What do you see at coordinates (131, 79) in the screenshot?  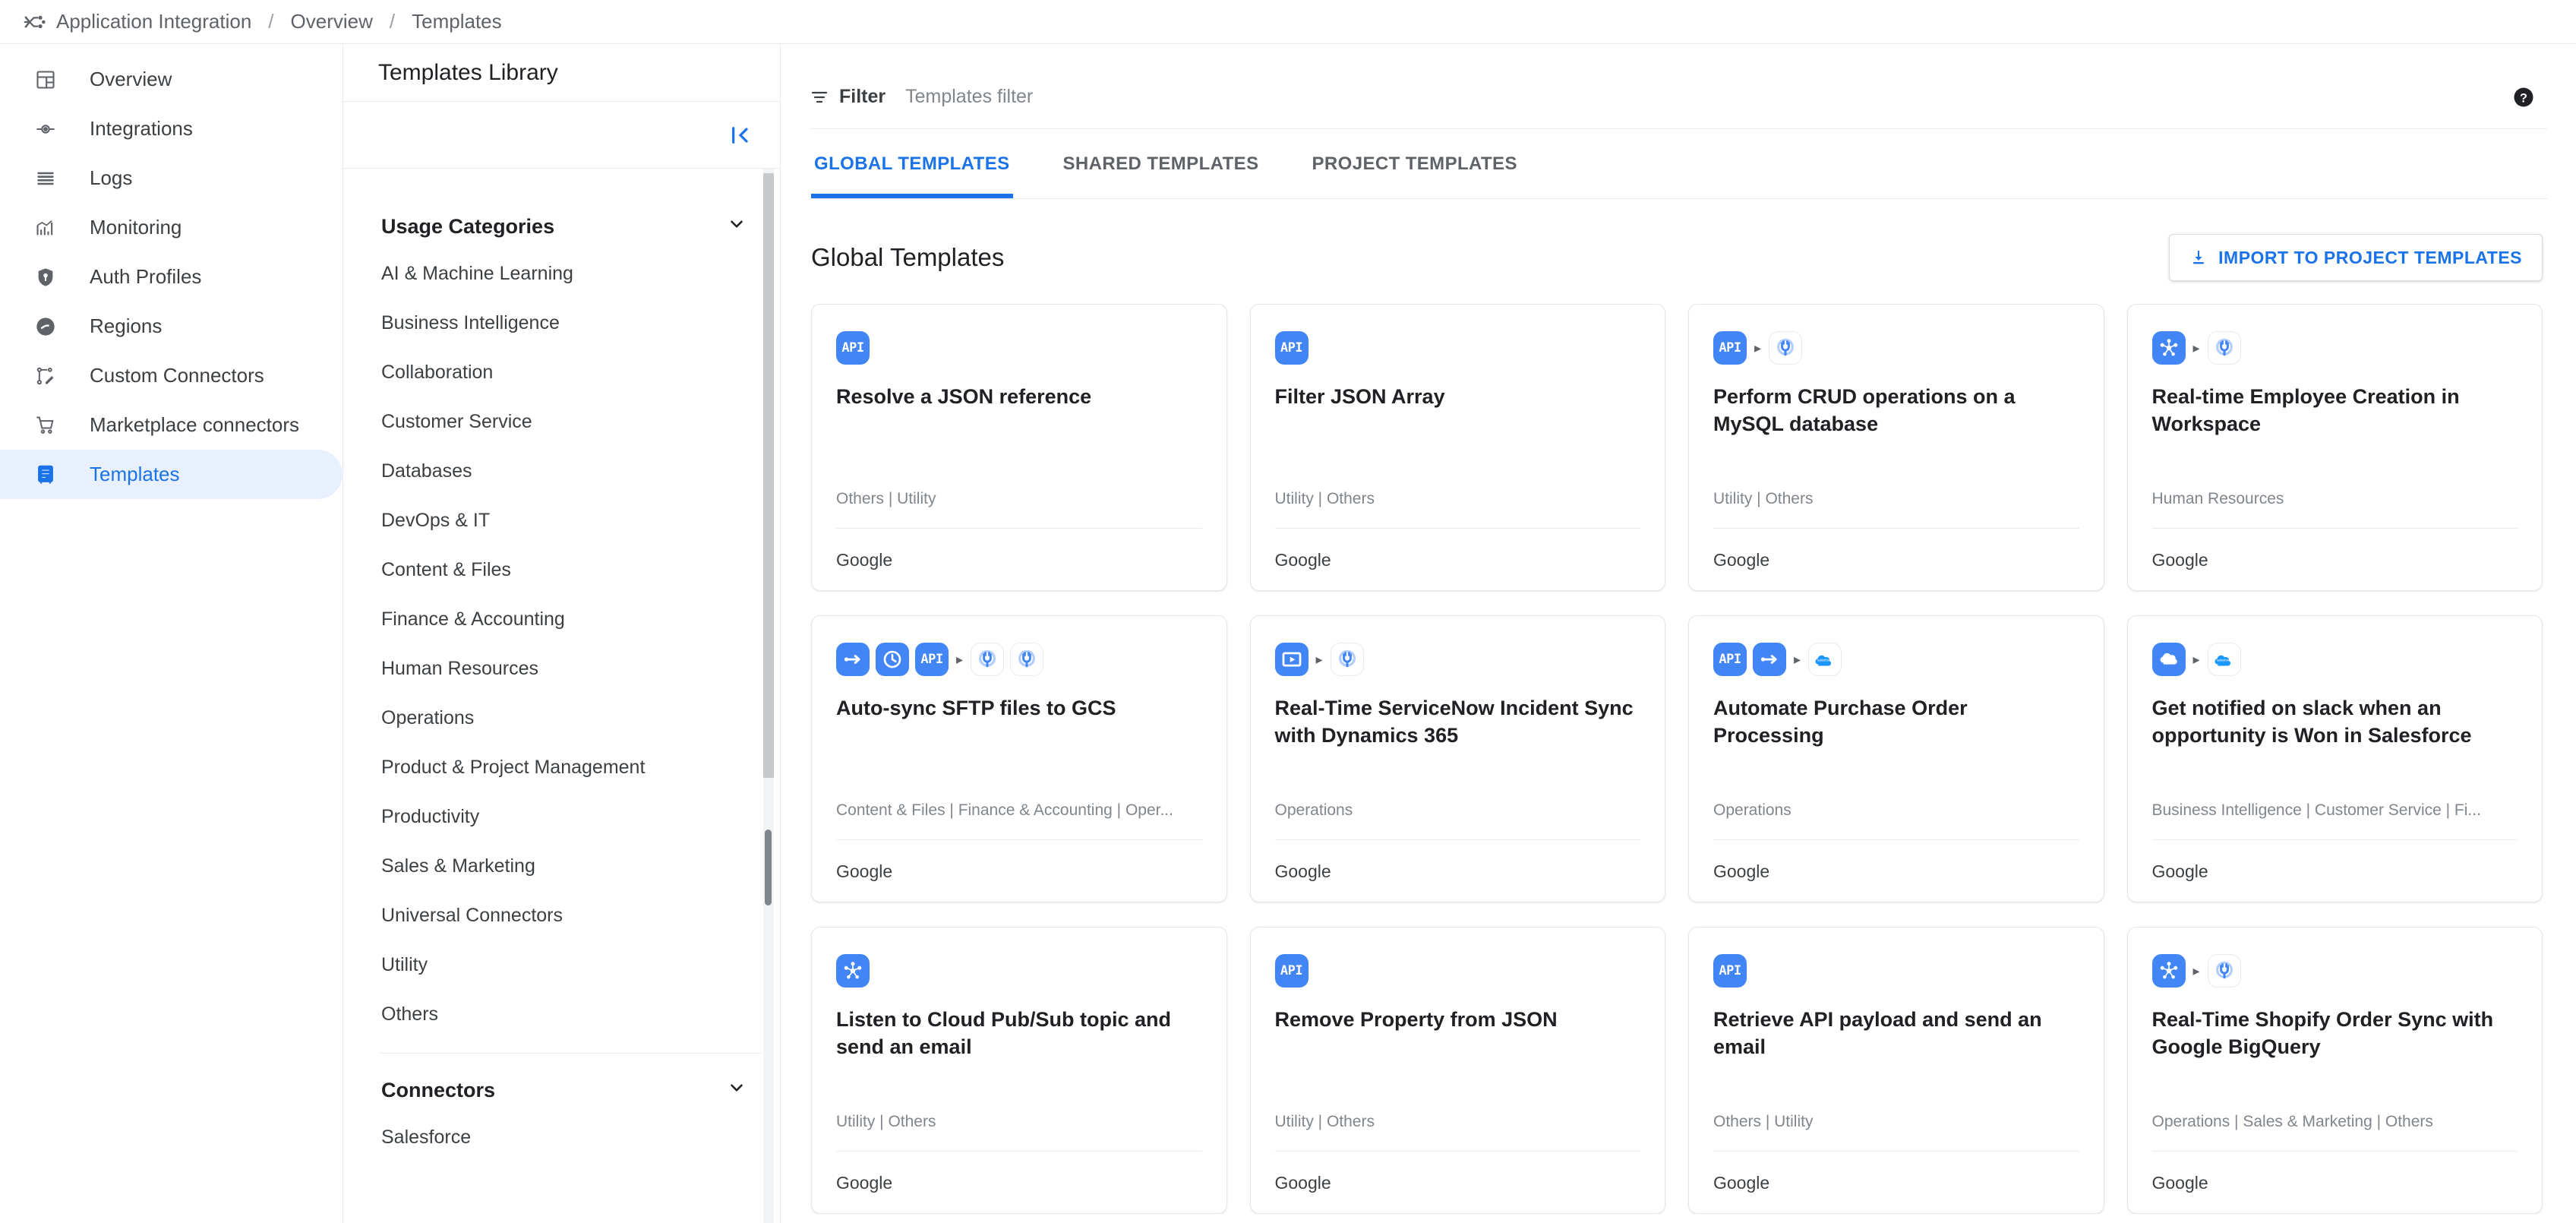 I see `sidebar-item-label: Overview` at bounding box center [131, 79].